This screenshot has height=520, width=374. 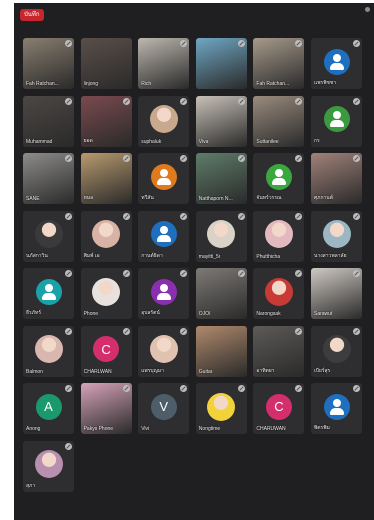 I want to click on participant-name: CHARLWAN, so click(x=97, y=371).